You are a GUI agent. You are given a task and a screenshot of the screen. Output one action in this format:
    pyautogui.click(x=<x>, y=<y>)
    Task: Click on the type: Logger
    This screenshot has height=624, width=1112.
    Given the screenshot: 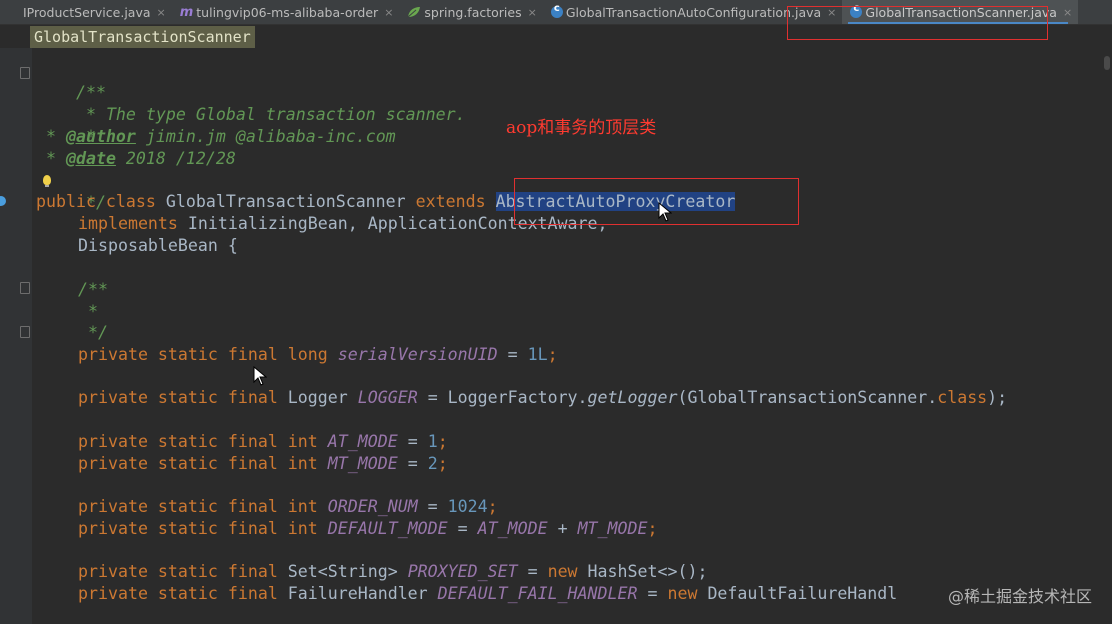 What is the action you would take?
    pyautogui.click(x=317, y=397)
    